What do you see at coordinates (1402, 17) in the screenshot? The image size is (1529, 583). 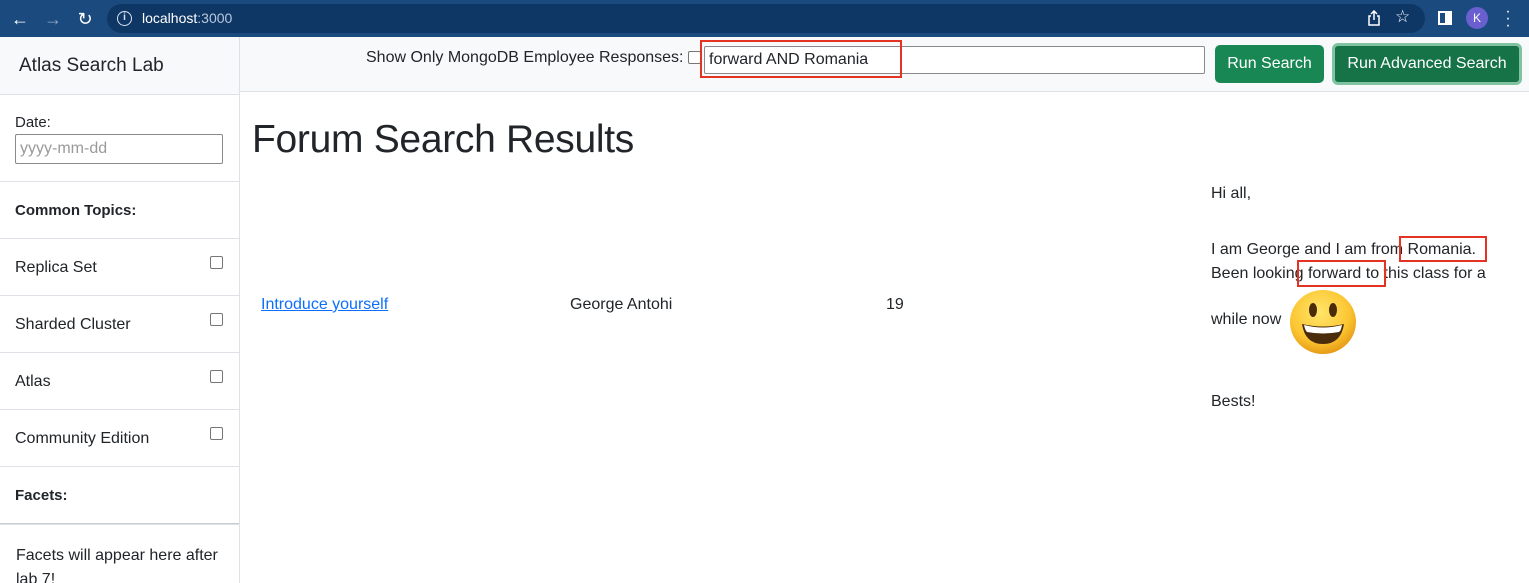 I see `star-icon: ☆` at bounding box center [1402, 17].